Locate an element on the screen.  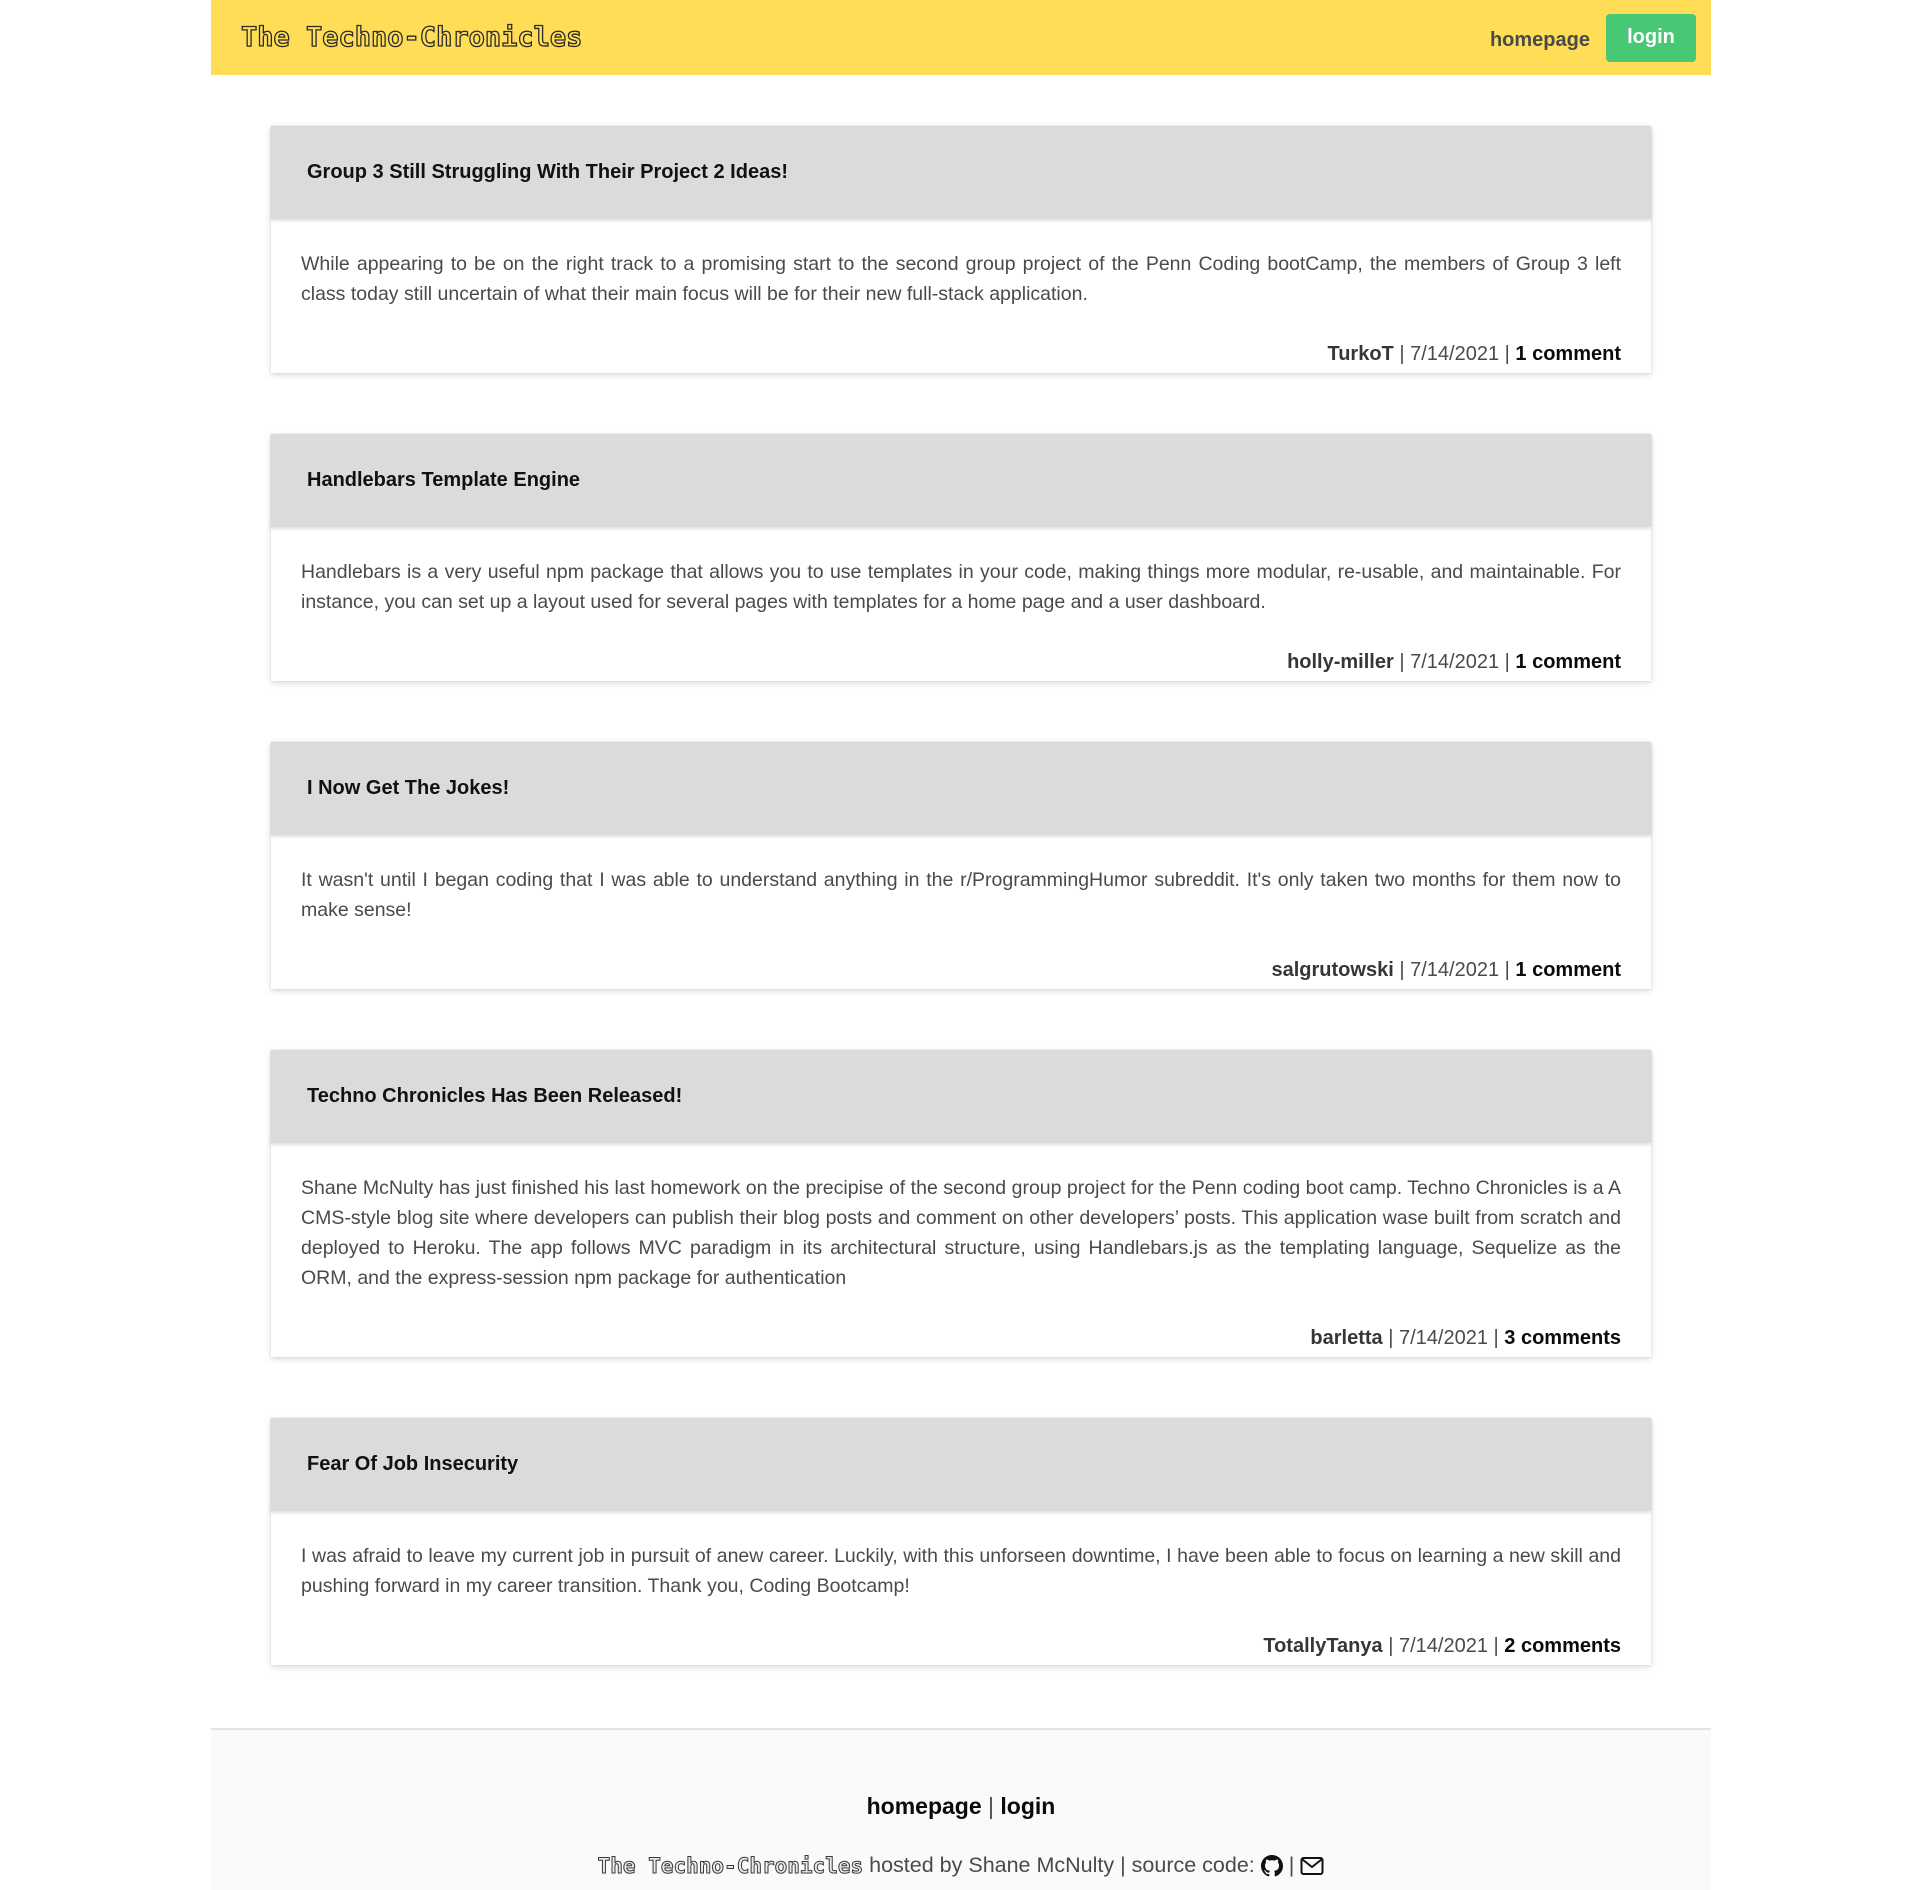
nav-homepage-link: homepage is located at coordinates (1540, 37).